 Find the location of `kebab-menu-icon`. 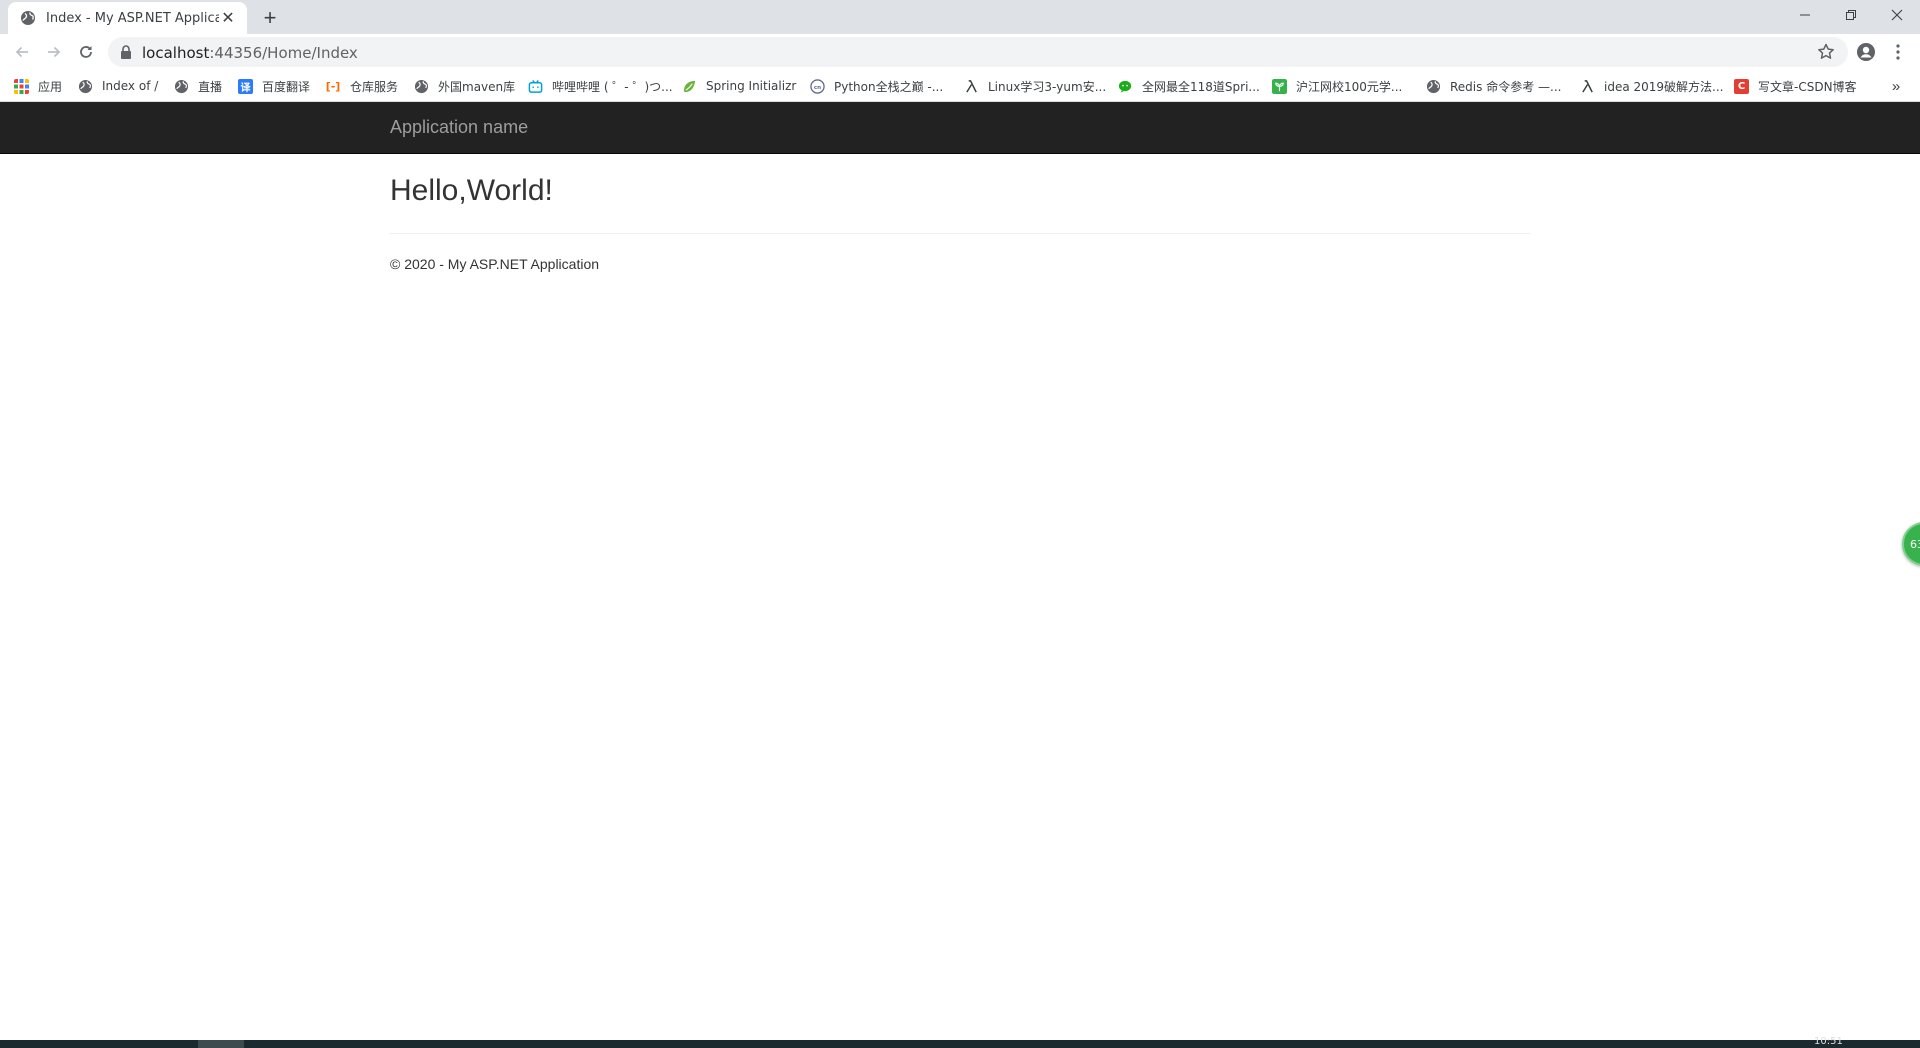

kebab-menu-icon is located at coordinates (1898, 52).